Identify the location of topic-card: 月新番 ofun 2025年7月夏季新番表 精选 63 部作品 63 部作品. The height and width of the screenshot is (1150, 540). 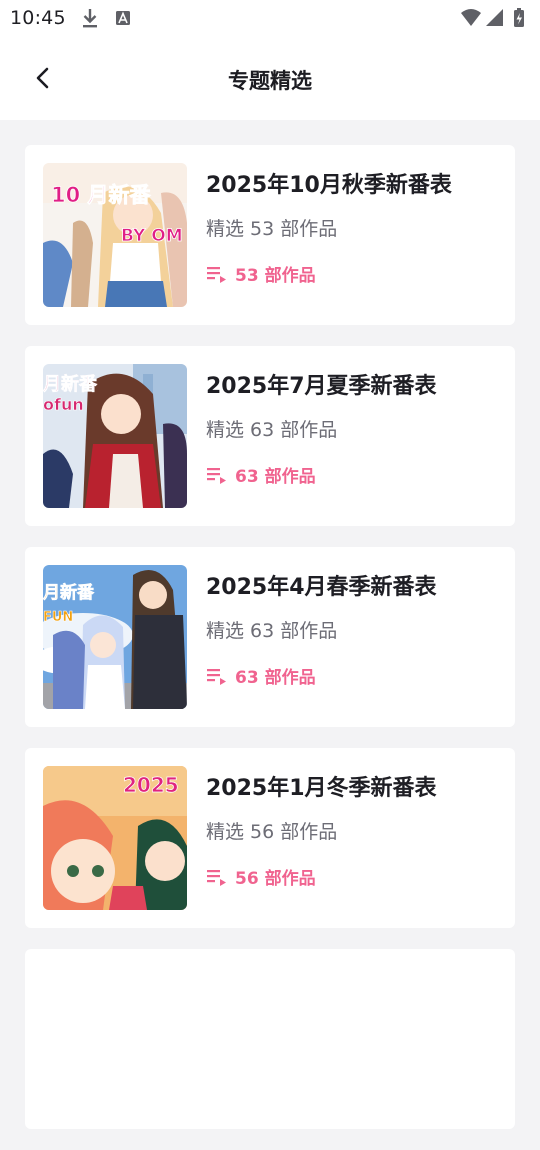
(270, 436).